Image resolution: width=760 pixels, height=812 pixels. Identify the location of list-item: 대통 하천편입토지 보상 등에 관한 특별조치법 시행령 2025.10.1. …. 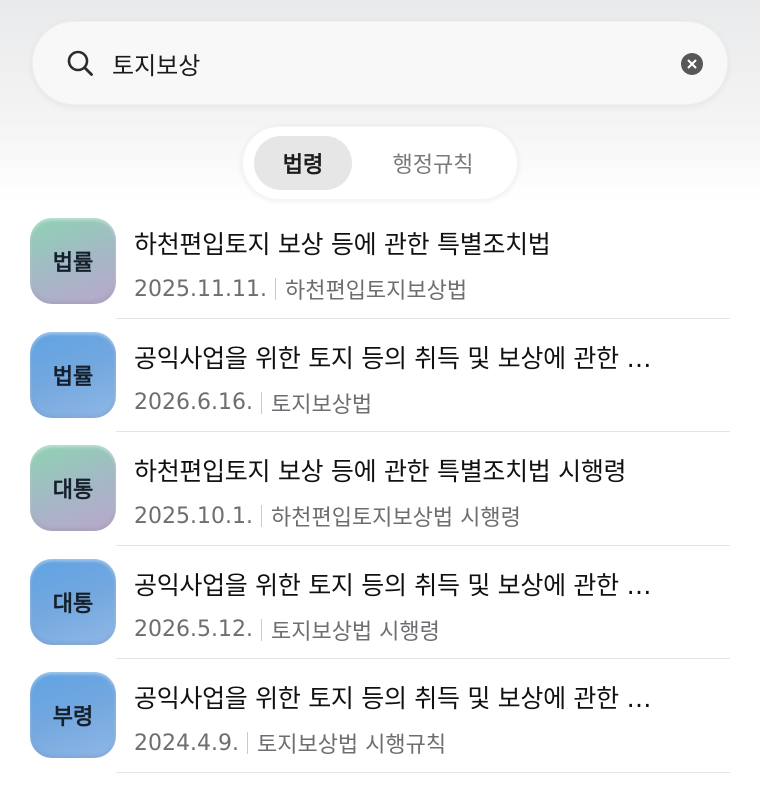
(380, 489).